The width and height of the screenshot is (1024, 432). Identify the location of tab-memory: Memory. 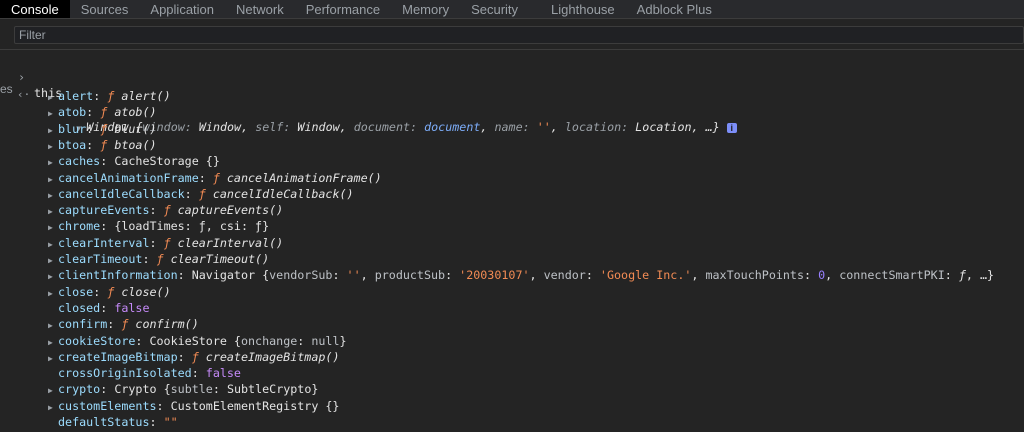
(425, 9).